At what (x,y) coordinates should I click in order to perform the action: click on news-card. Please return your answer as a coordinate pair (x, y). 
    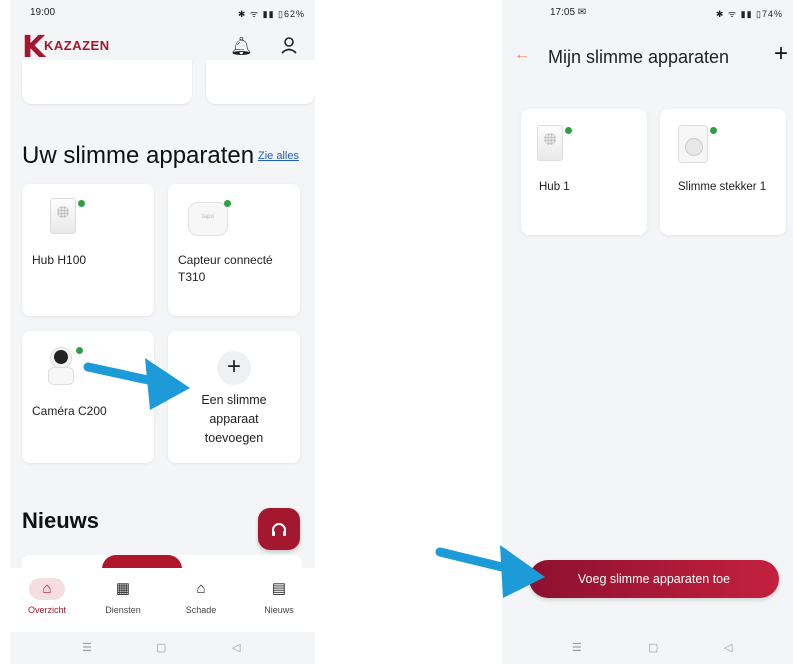
    Looking at the image, I should click on (162, 562).